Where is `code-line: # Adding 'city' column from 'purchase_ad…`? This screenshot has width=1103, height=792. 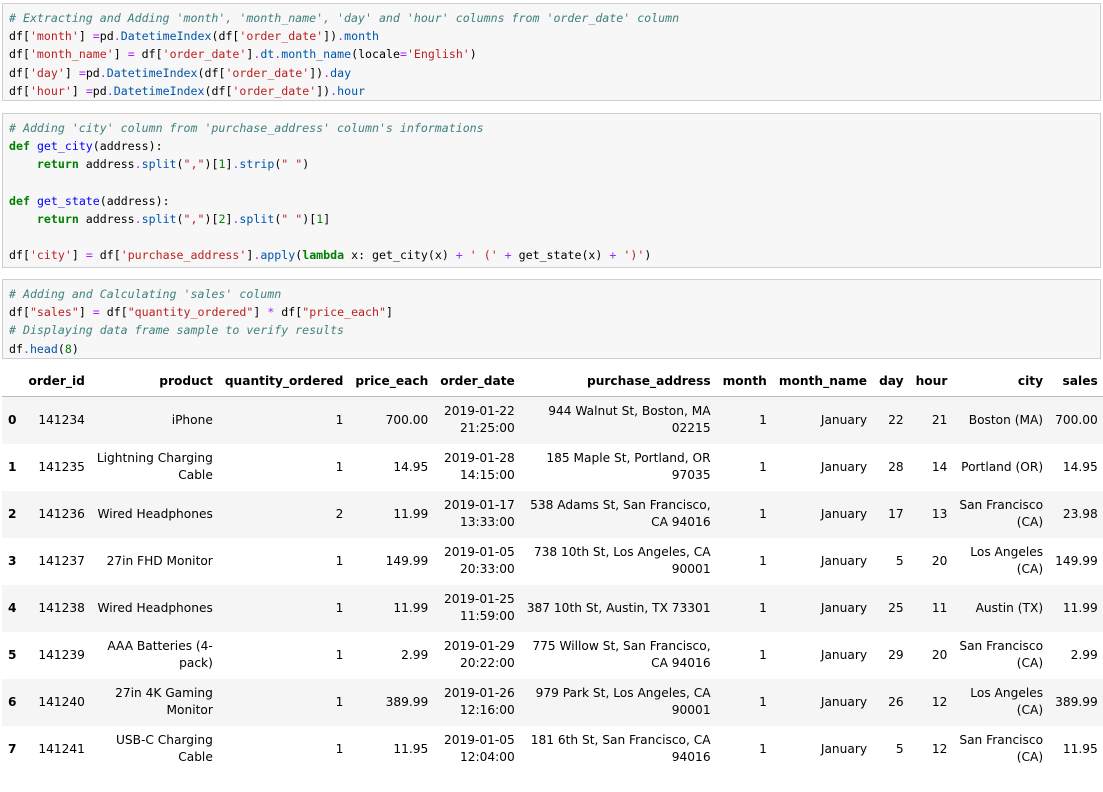 code-line: # Adding 'city' column from 'purchase_ad… is located at coordinates (246, 128).